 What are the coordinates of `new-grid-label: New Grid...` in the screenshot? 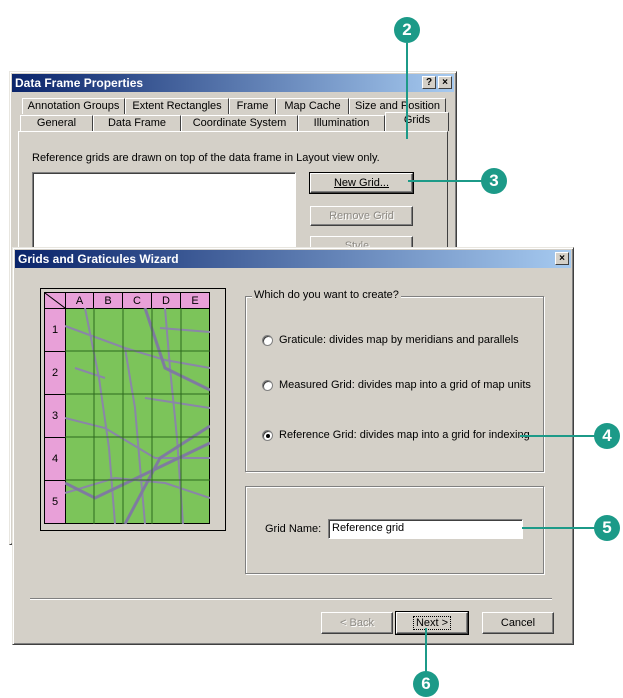 It's located at (361, 183).